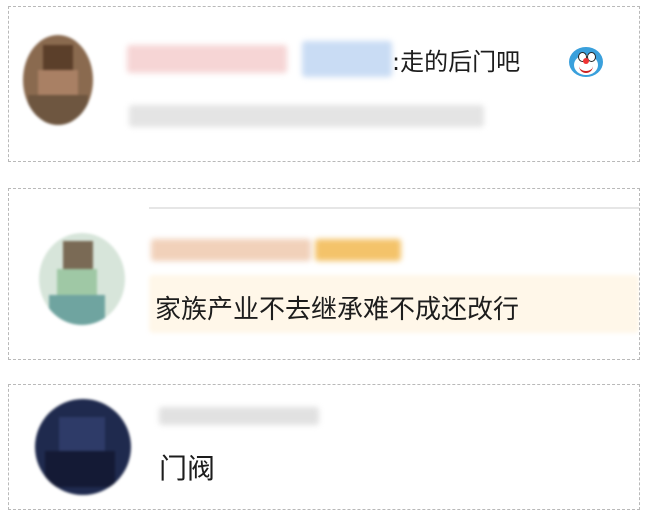  Describe the element at coordinates (187, 468) in the screenshot. I see `comment-text: 门阀` at that location.